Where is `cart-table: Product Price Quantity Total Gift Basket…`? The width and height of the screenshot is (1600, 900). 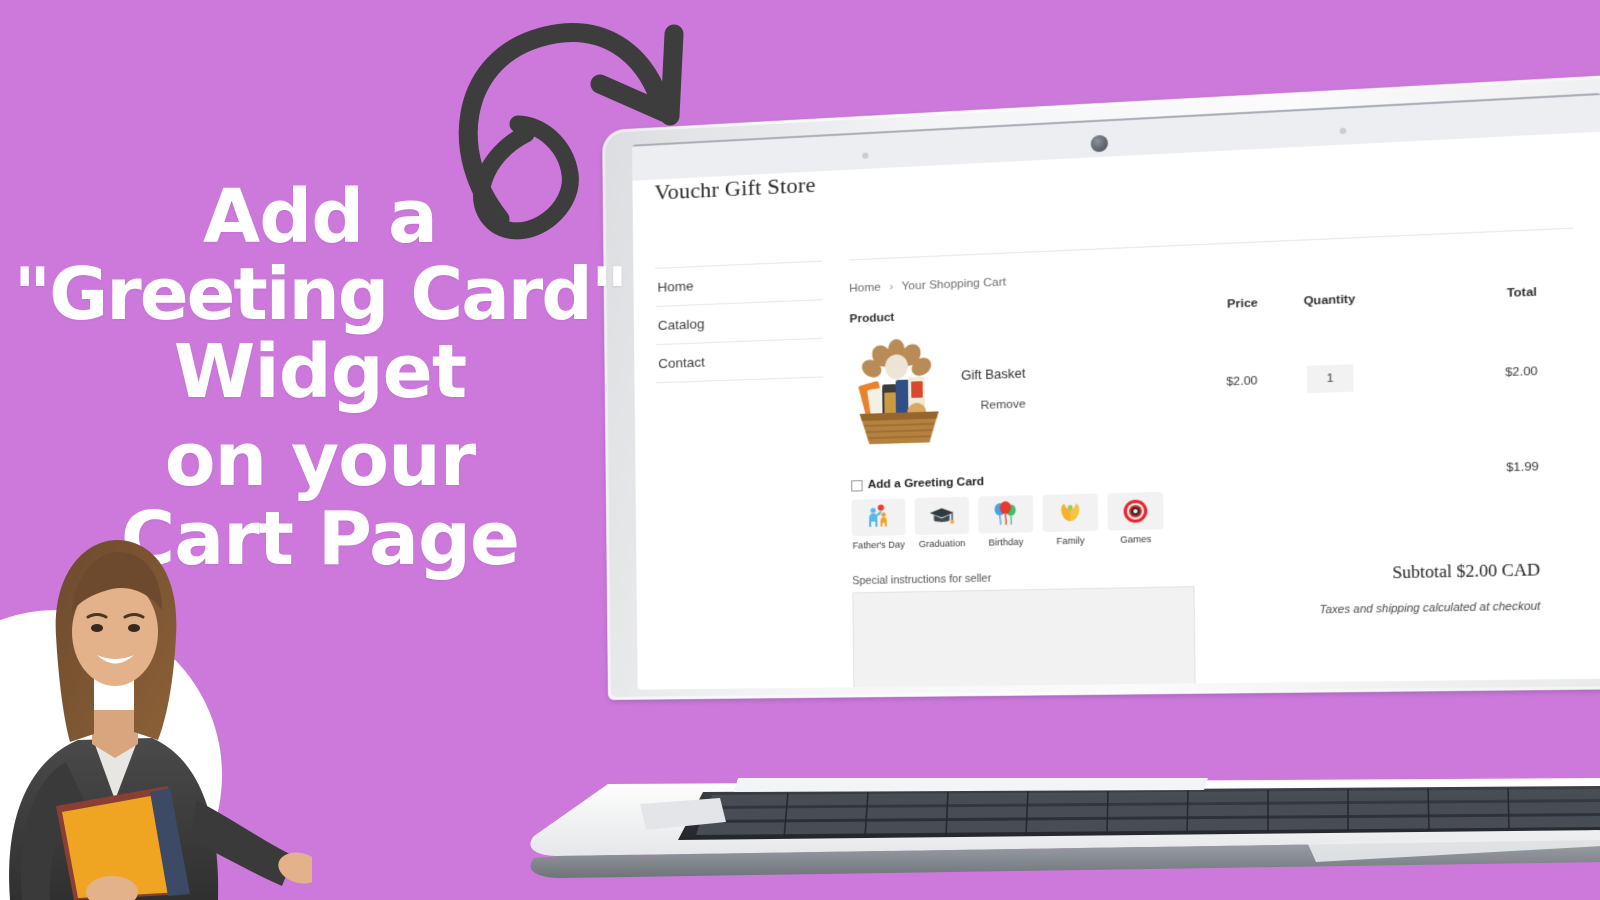
cart-table: Product Price Quantity Total Gift Basket… is located at coordinates (1212, 367).